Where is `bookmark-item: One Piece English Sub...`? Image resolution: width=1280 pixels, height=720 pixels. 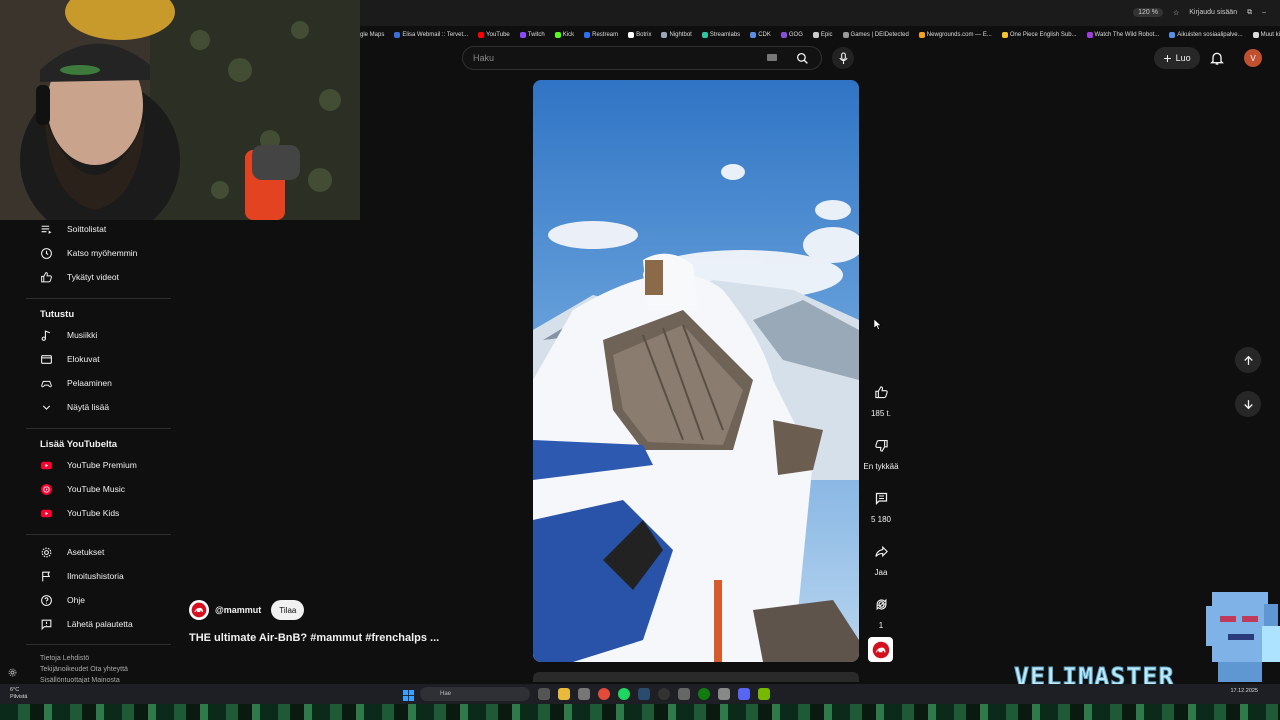
bookmark-item: One Piece English Sub... is located at coordinates (1039, 35).